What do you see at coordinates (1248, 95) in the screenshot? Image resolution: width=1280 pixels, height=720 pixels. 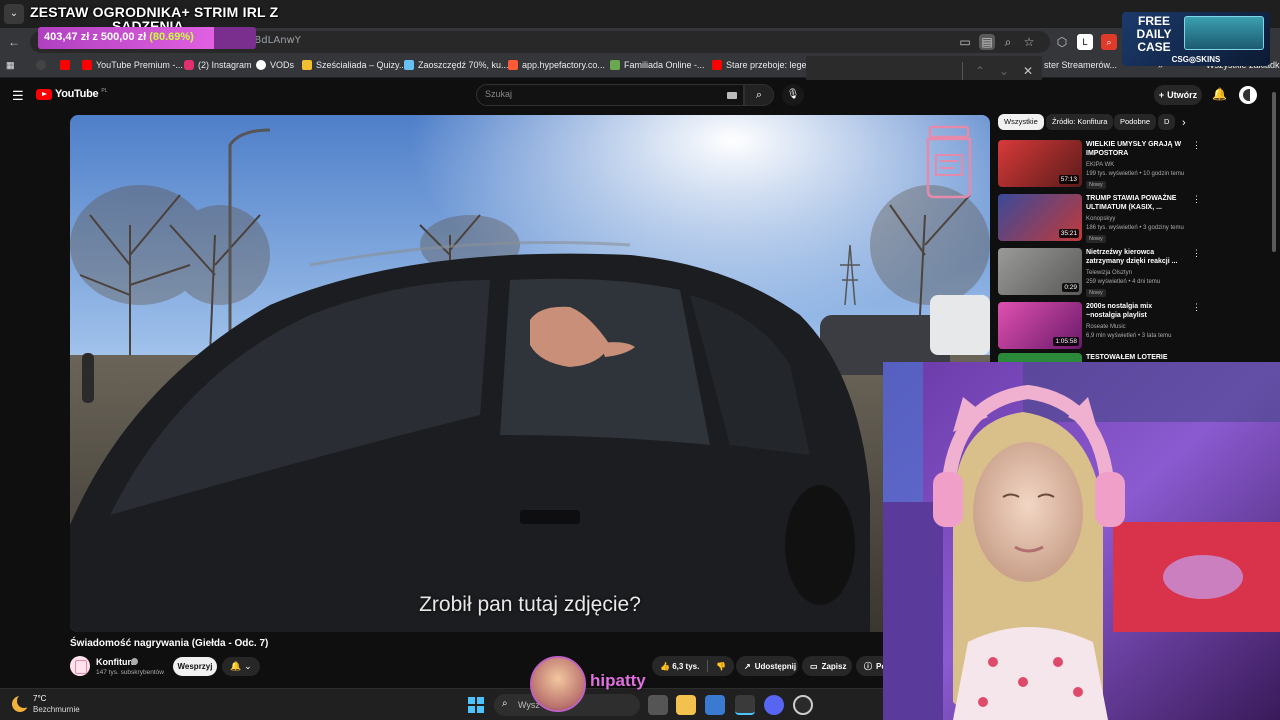 I see `account-avatar` at bounding box center [1248, 95].